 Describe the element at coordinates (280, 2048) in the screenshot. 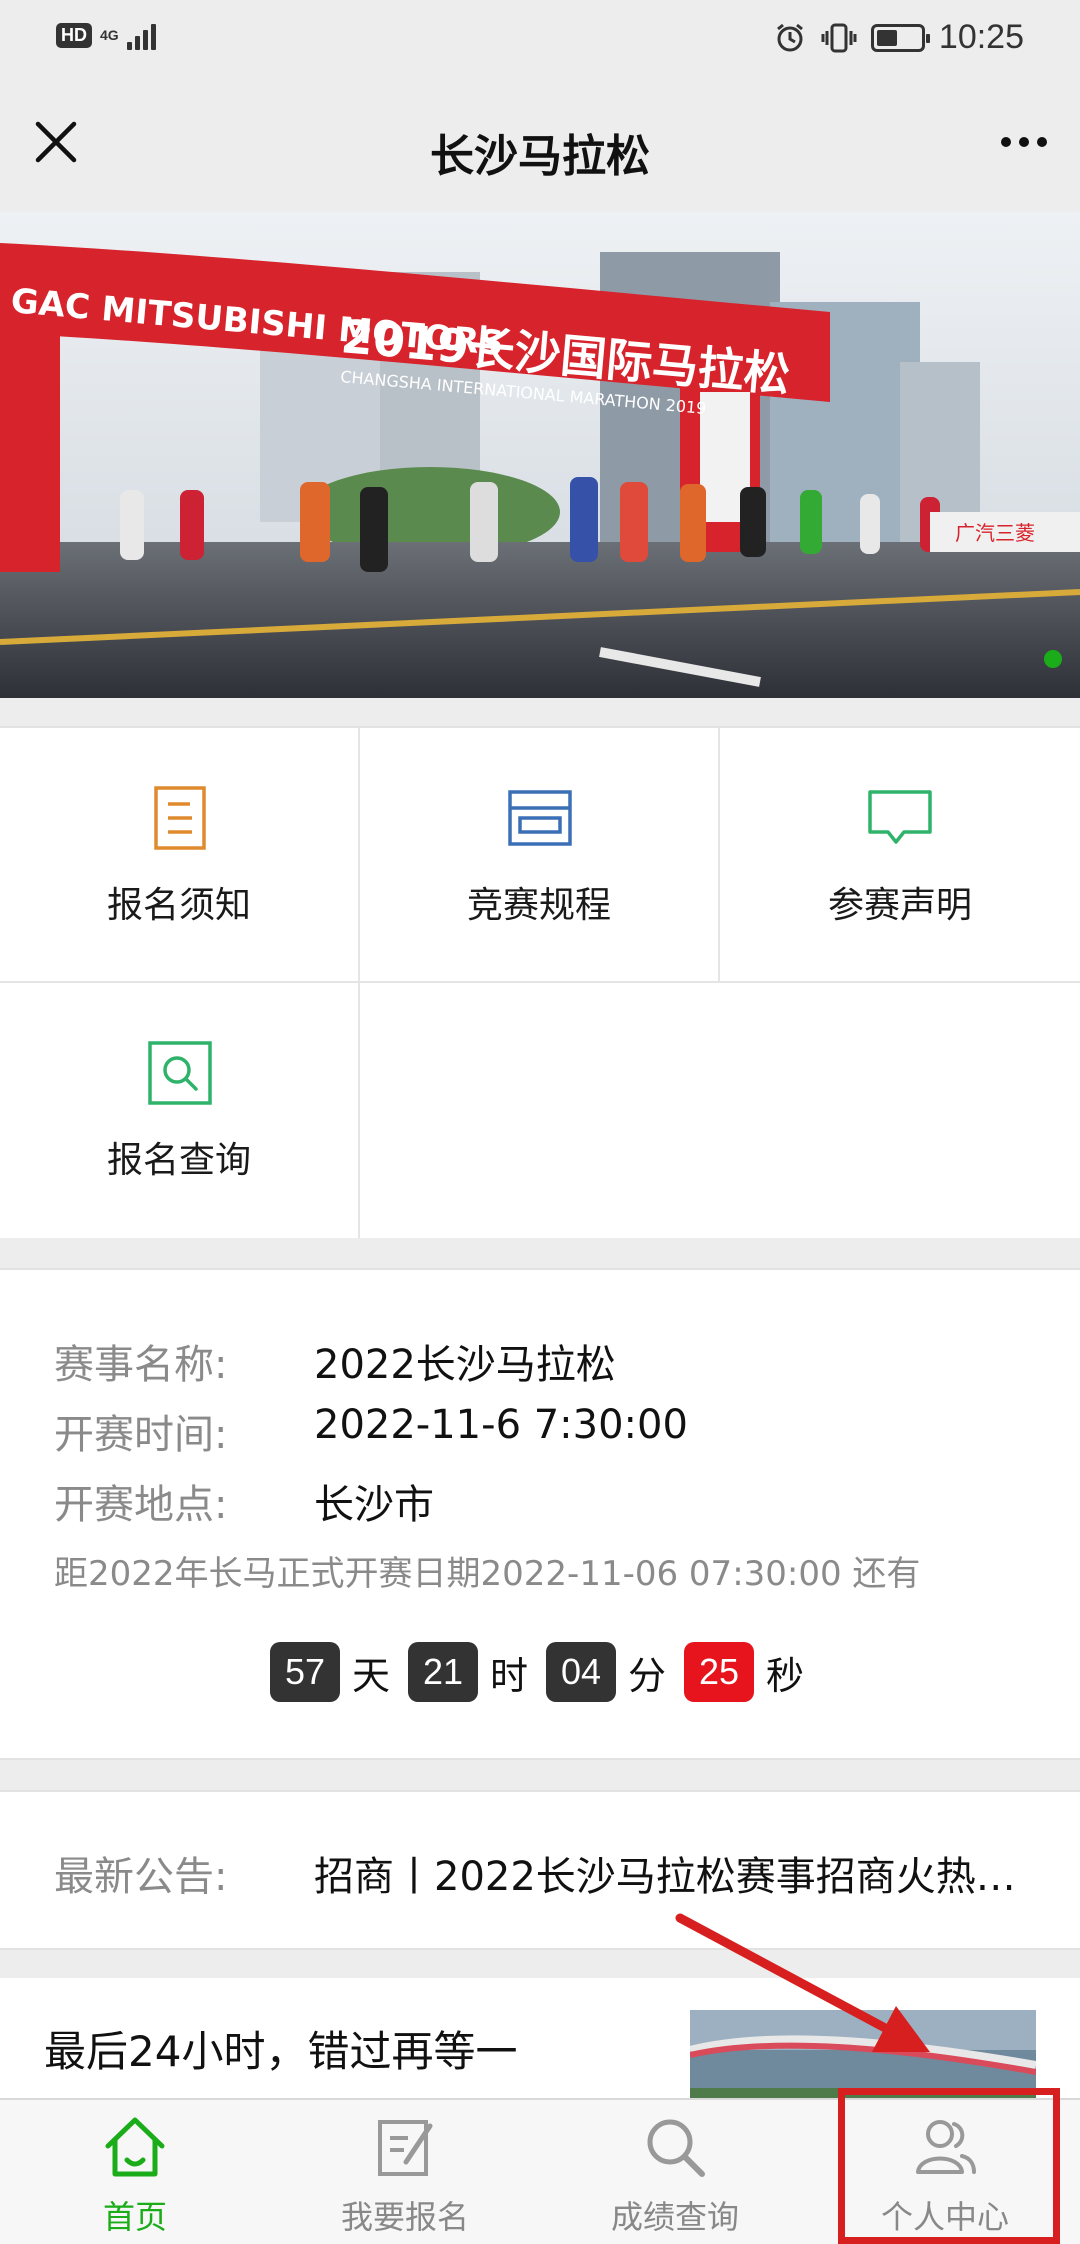

I see `article-title: 最后24小时，错过再等一` at that location.